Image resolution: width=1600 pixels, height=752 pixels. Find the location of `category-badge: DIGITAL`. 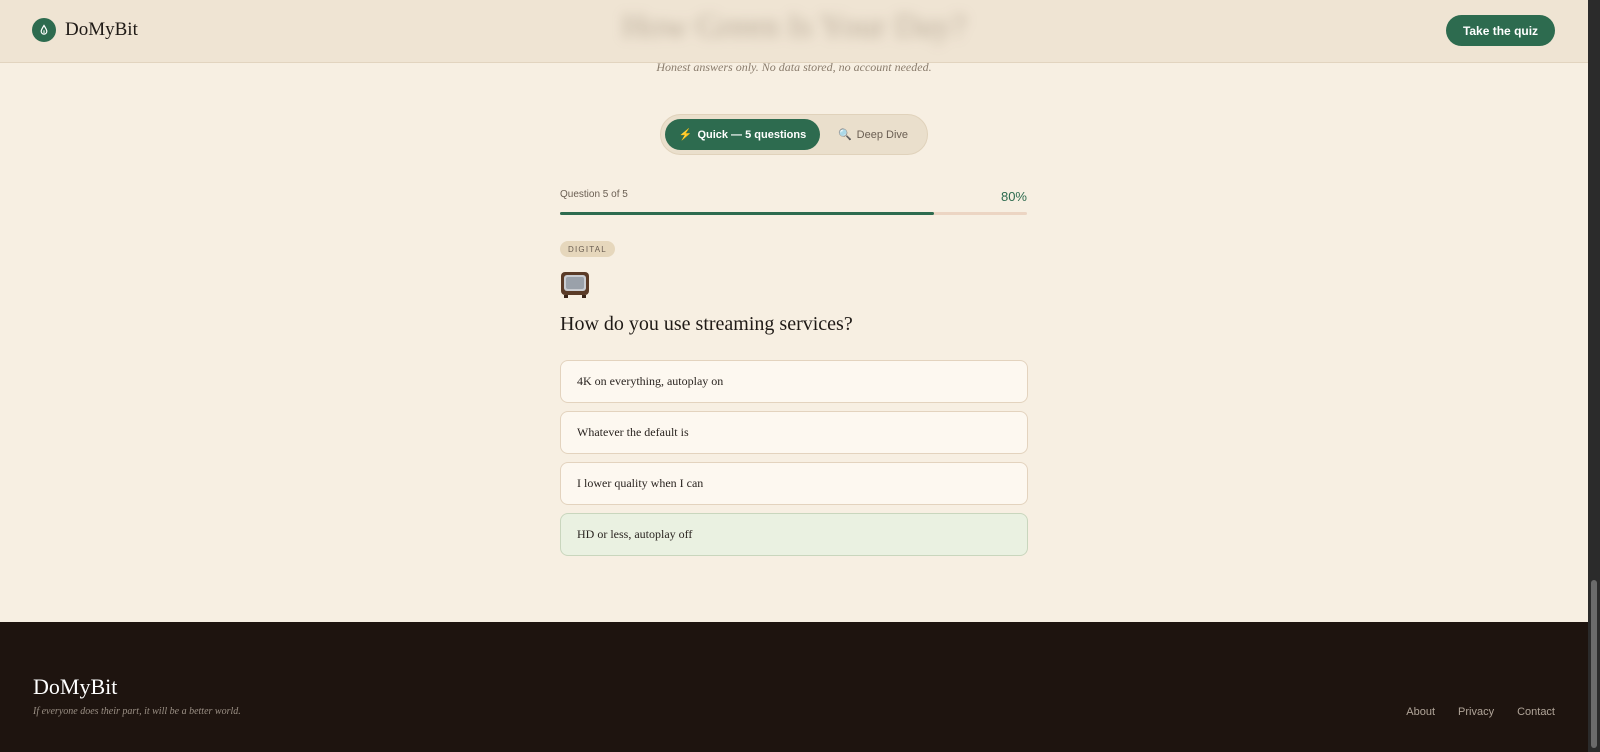

category-badge: DIGITAL is located at coordinates (587, 249).